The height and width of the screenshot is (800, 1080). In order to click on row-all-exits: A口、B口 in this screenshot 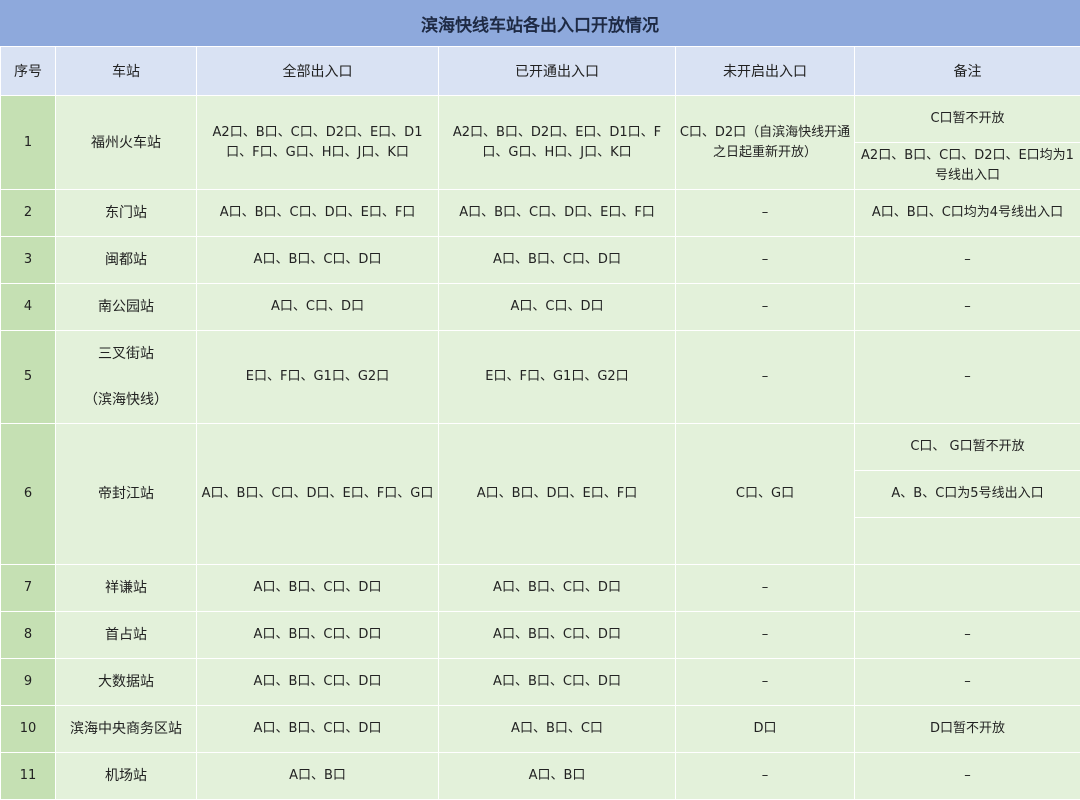, I will do `click(317, 776)`.